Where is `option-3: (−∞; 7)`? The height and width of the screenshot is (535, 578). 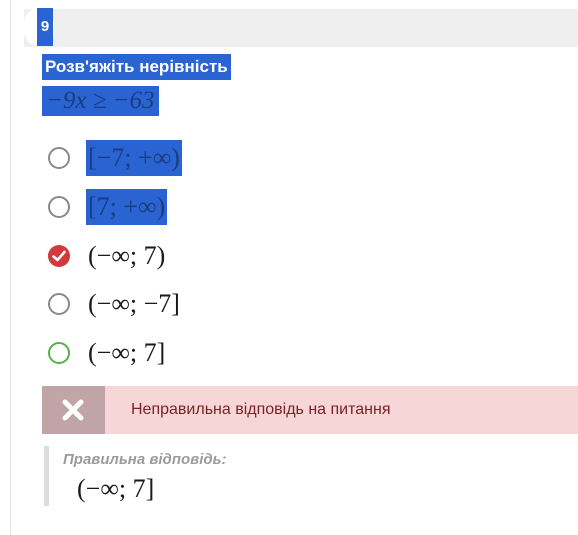
option-3: (−∞; 7) is located at coordinates (190, 256).